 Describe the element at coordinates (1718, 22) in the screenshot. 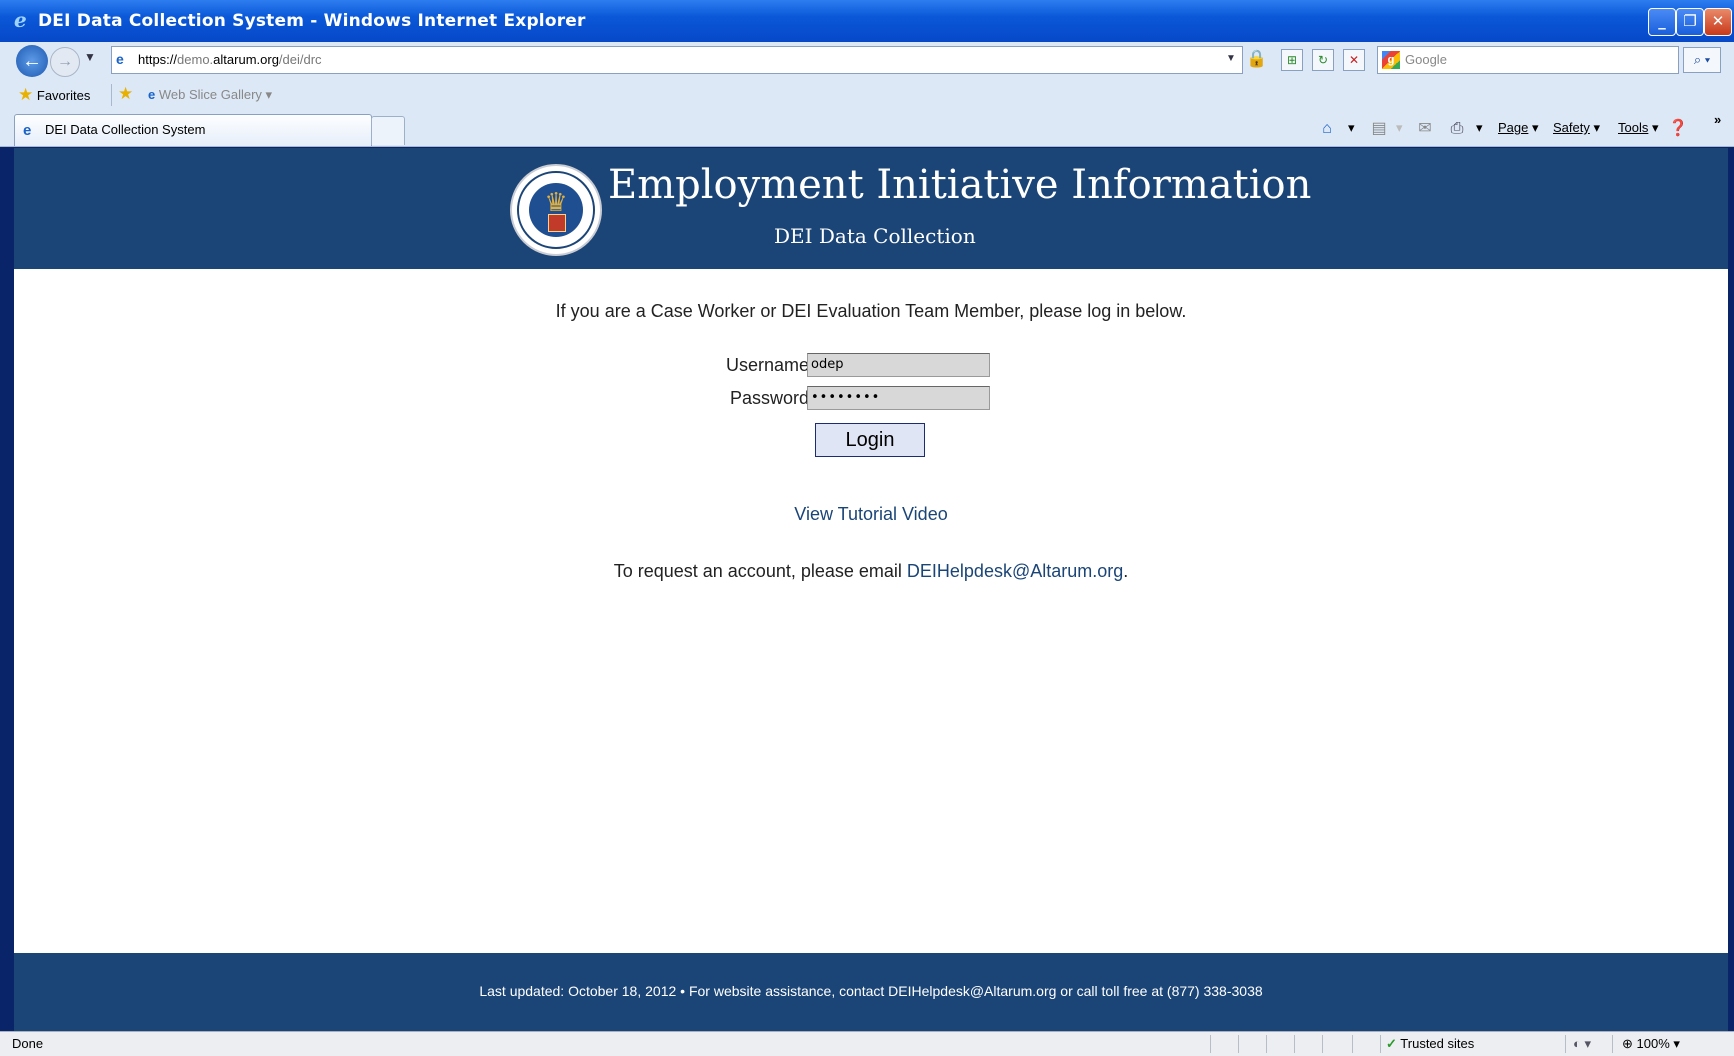

I see `close-window-button: ✕` at that location.